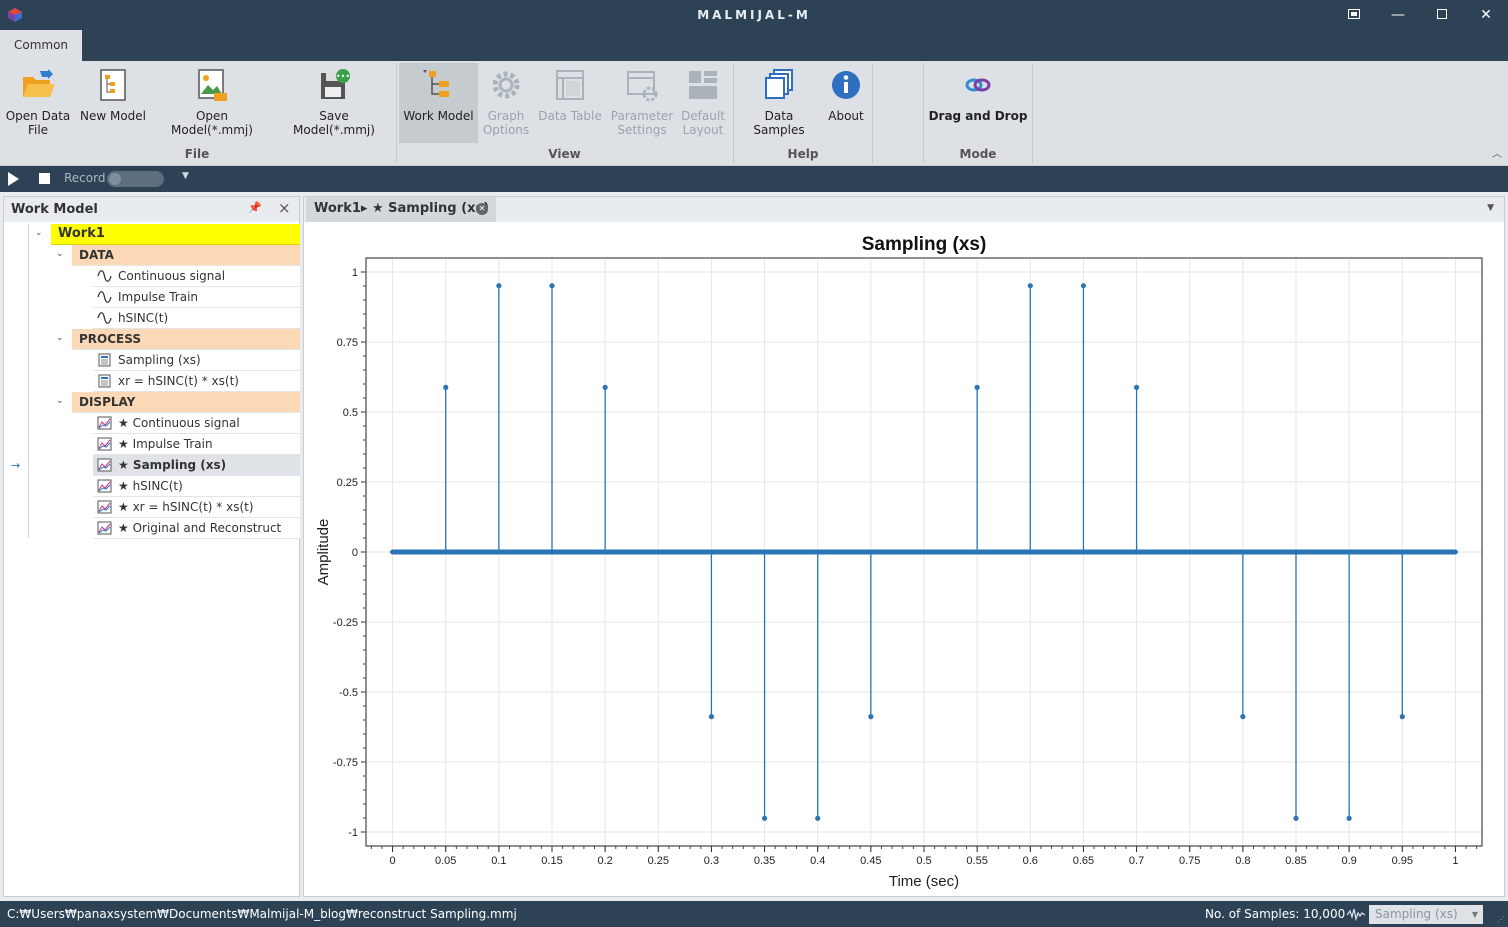  Describe the element at coordinates (1486, 15) in the screenshot. I see `close-icon: ✕` at that location.